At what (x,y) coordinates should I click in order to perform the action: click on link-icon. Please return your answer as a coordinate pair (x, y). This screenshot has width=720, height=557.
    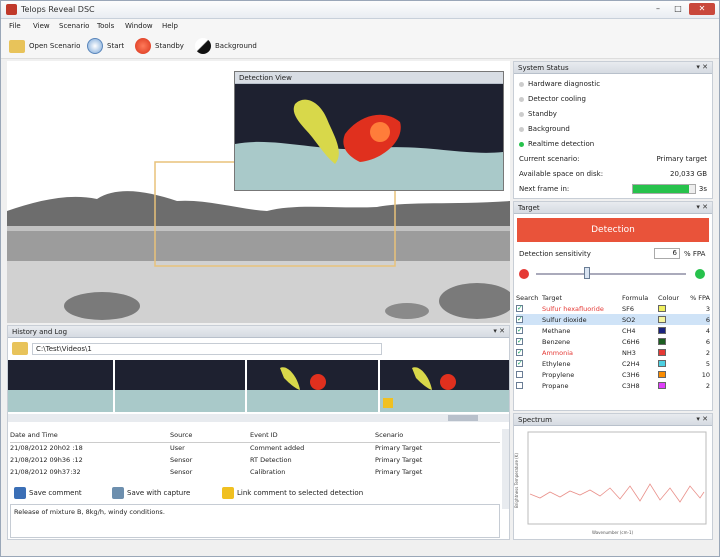
    Looking at the image, I should click on (228, 493).